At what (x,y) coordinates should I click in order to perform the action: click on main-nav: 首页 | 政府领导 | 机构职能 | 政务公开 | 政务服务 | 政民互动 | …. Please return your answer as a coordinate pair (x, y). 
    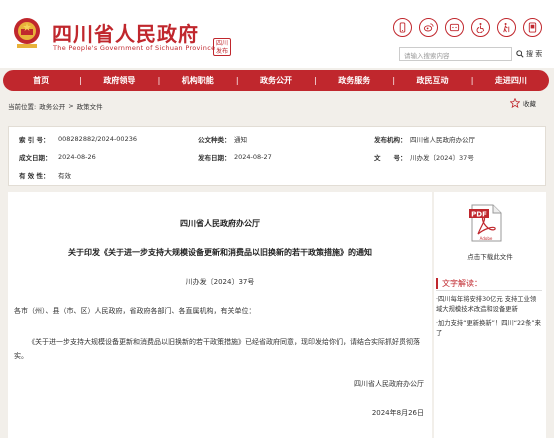
    Looking at the image, I should click on (276, 80).